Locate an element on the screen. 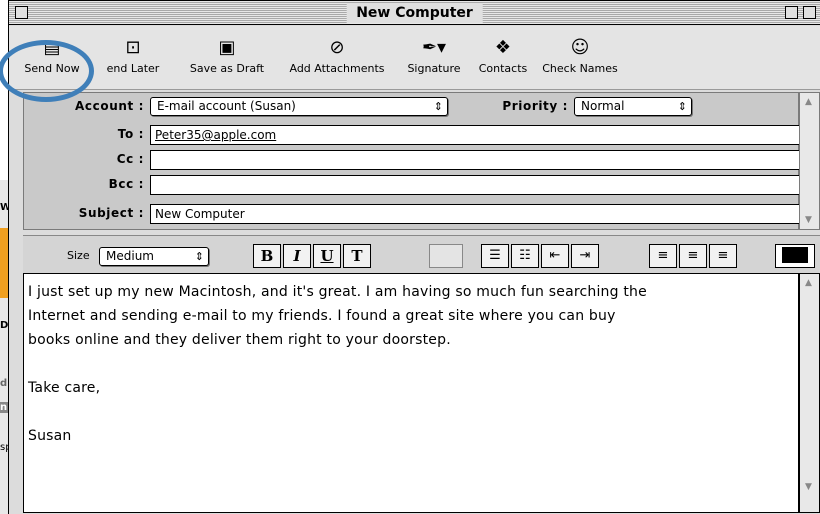  close-box-icon is located at coordinates (21, 12).